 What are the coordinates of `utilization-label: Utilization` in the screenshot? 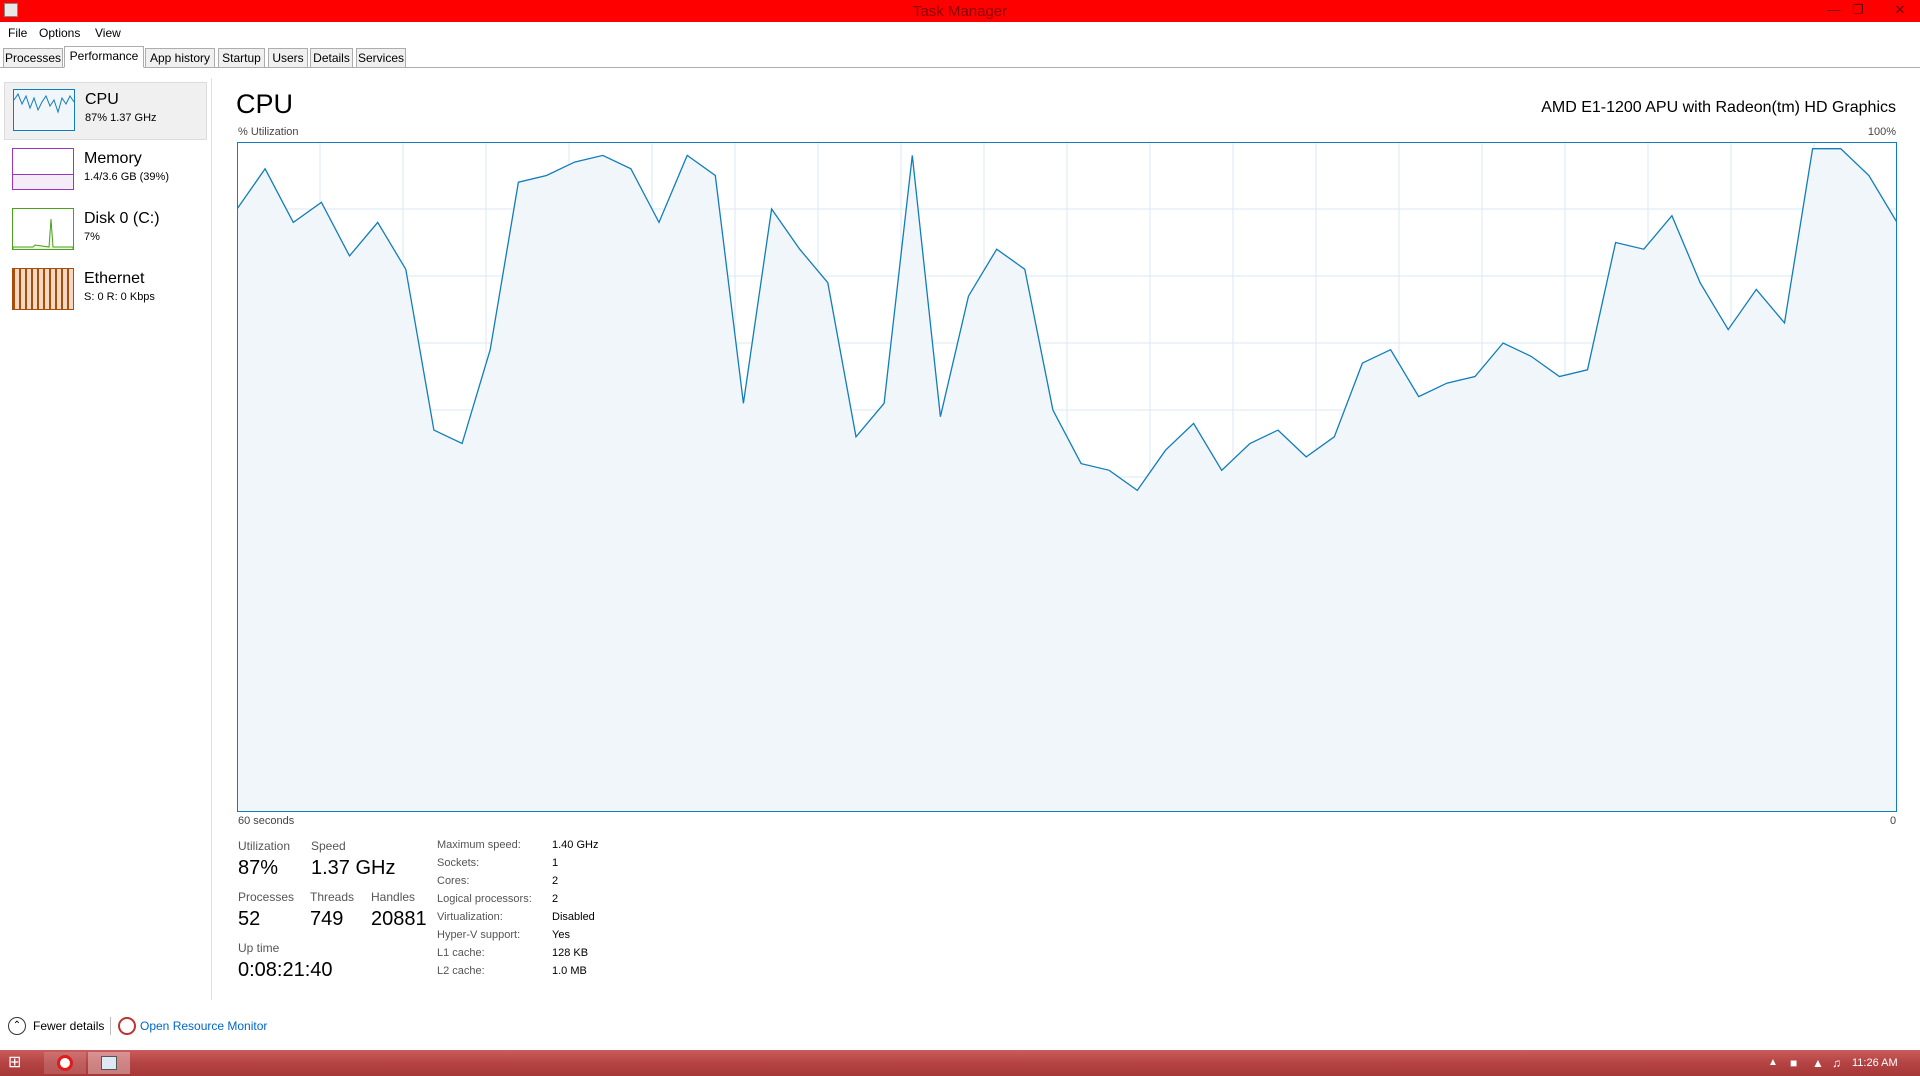 It's located at (264, 846).